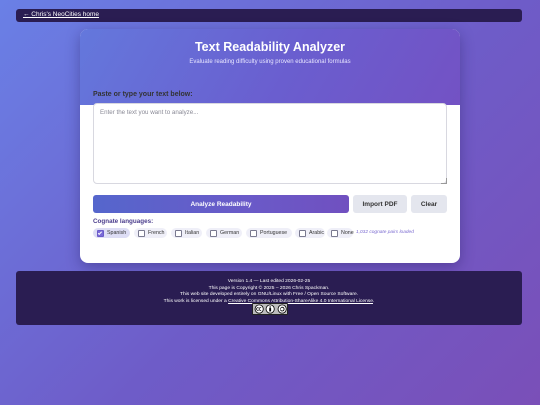 This screenshot has height=405, width=540. What do you see at coordinates (269, 15) in the screenshot?
I see `top-nav-bar: ← Chris's NeoCities home` at bounding box center [269, 15].